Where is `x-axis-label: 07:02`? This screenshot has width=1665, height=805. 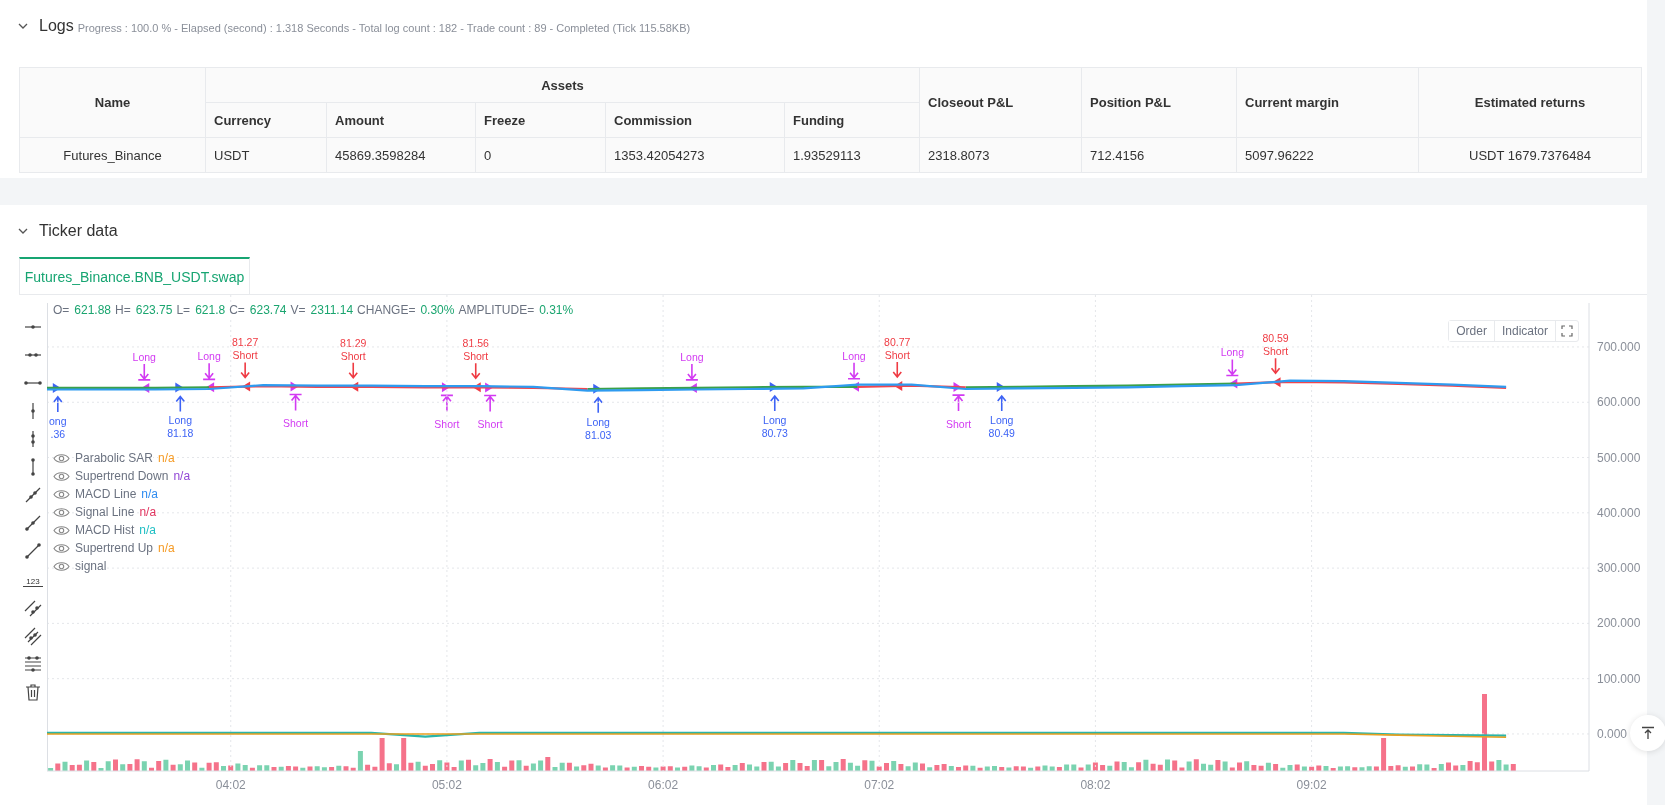
x-axis-label: 07:02 is located at coordinates (879, 785).